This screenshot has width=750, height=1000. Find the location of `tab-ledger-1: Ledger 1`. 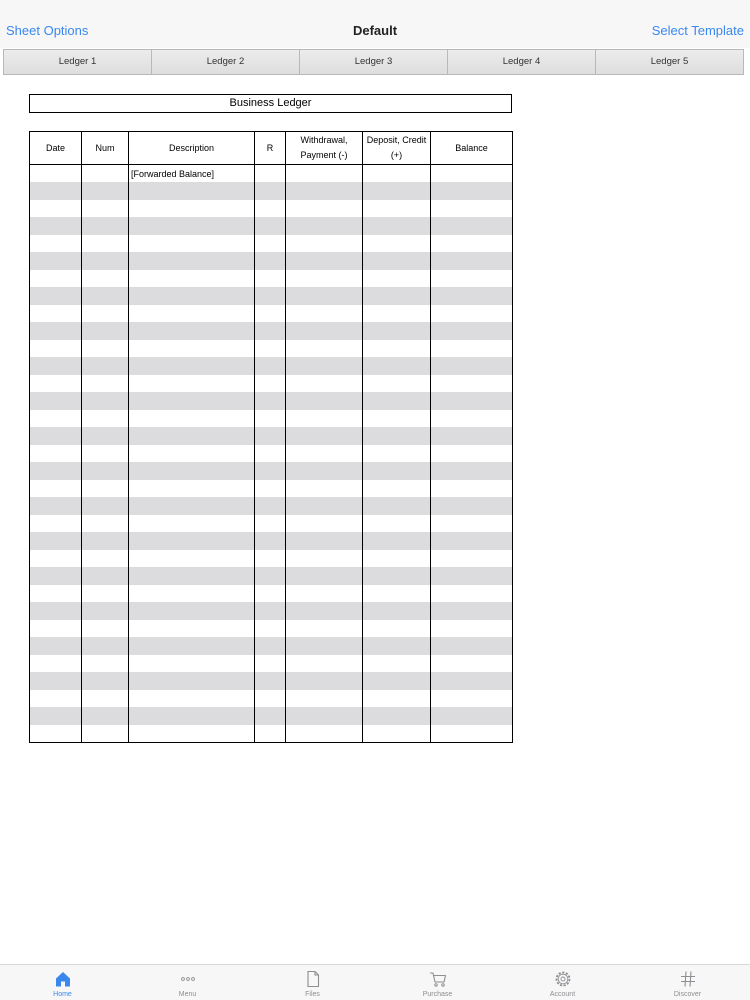

tab-ledger-1: Ledger 1 is located at coordinates (78, 62).